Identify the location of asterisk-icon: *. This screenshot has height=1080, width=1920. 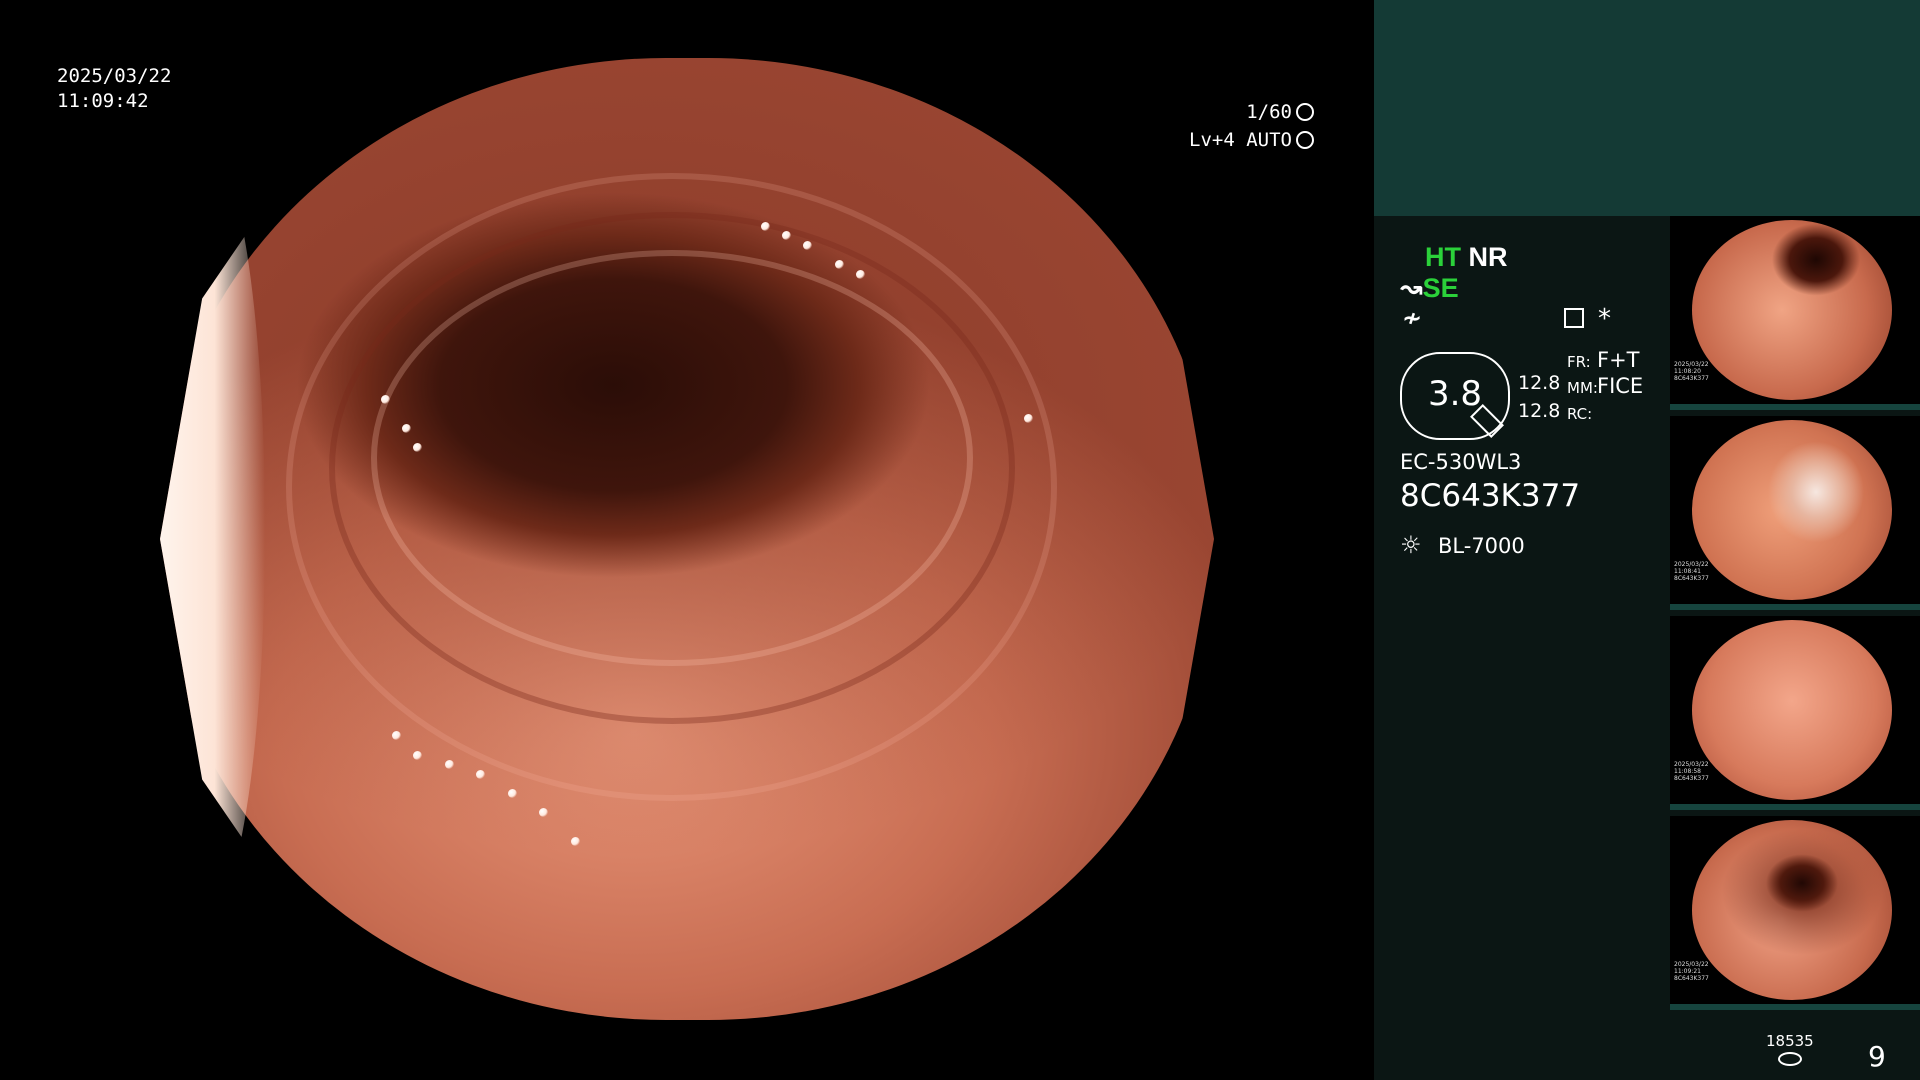
(1604, 319).